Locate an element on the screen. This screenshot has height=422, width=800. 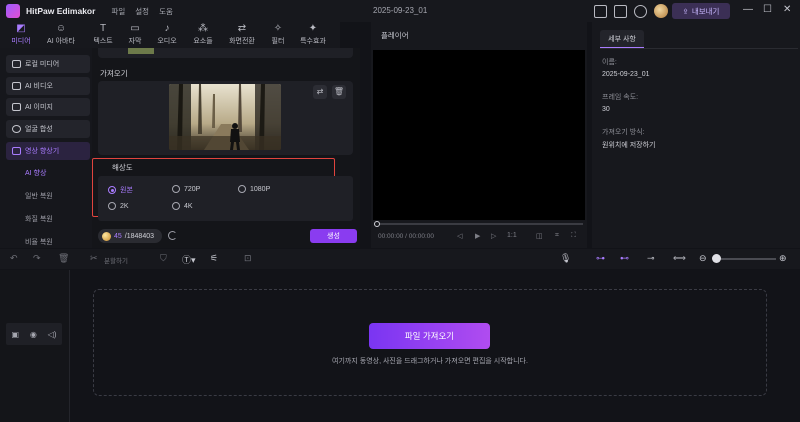
sidebar-sub-ratio-restore: 비율 복원 is located at coordinates (39, 242).